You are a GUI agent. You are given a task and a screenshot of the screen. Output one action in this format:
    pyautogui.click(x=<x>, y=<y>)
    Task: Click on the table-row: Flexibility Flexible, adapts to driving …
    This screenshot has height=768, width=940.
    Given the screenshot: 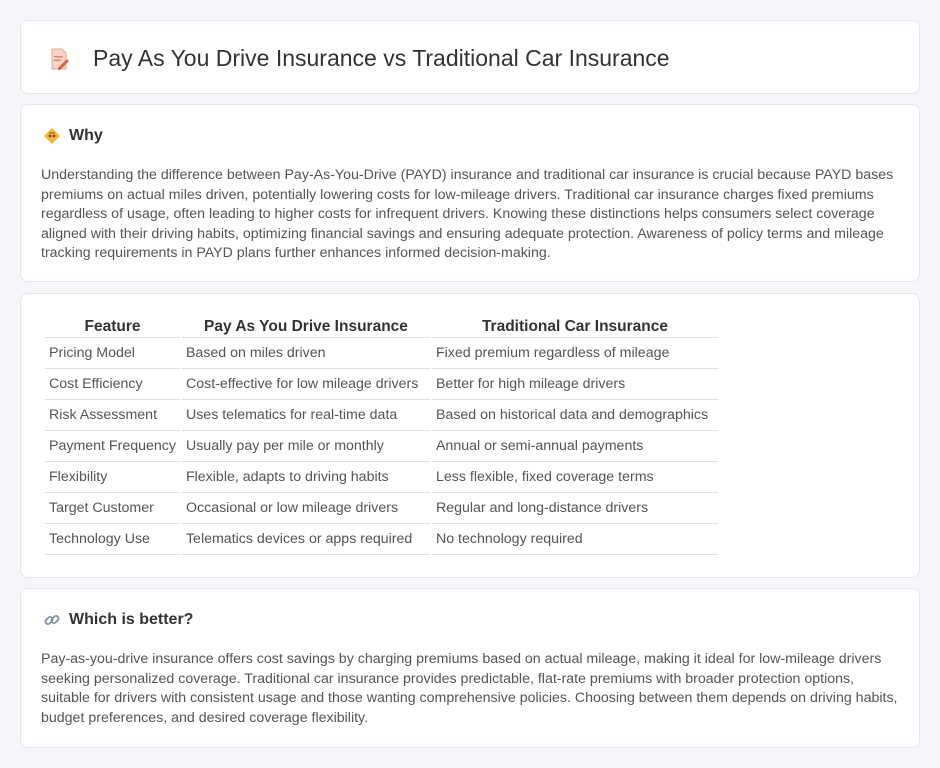 What is the action you would take?
    pyautogui.click(x=381, y=477)
    